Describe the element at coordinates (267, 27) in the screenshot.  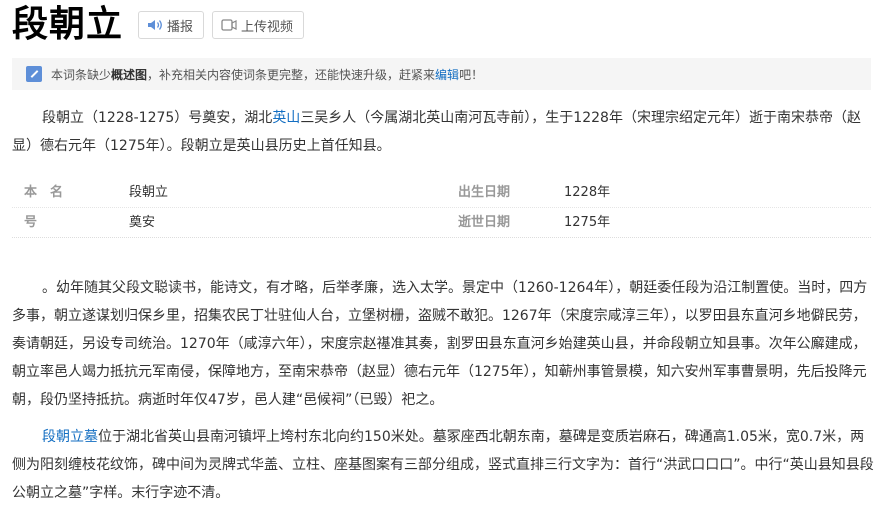
I see `upload-video-label: 上传视频` at that location.